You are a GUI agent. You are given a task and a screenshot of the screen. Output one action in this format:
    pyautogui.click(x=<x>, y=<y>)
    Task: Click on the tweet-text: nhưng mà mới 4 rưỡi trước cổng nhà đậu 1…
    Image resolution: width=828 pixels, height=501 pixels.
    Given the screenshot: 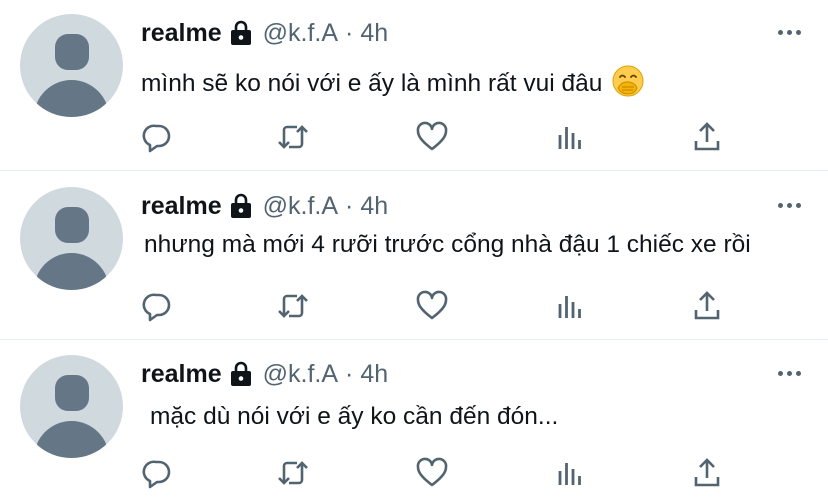 What is the action you would take?
    pyautogui.click(x=447, y=244)
    